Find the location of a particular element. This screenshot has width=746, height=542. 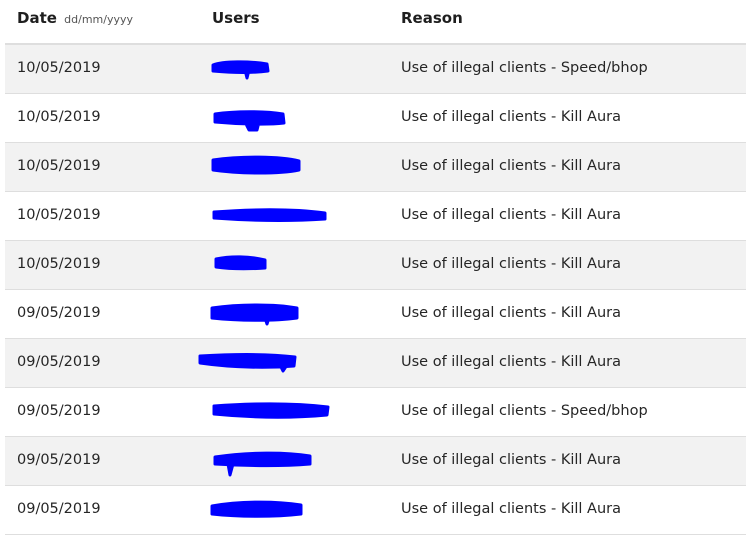

date-format-hint: dd/mm/yyyy is located at coordinates (99, 19).